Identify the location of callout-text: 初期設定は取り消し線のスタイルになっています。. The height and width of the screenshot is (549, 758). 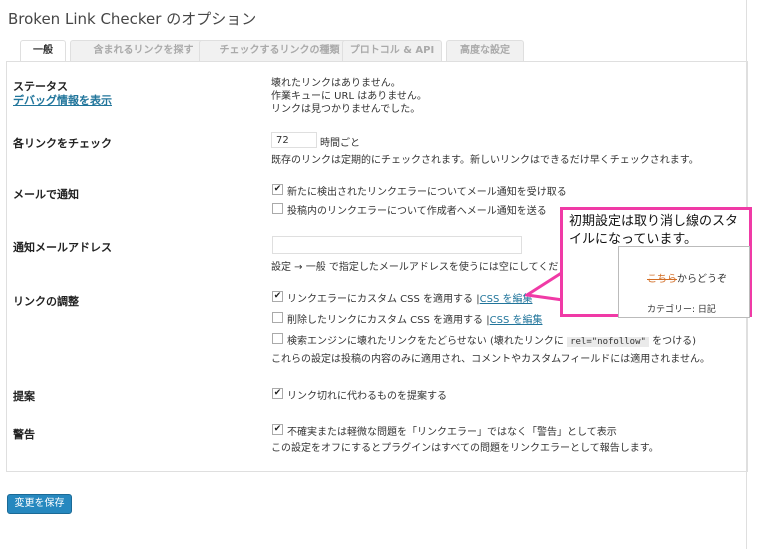
(654, 230).